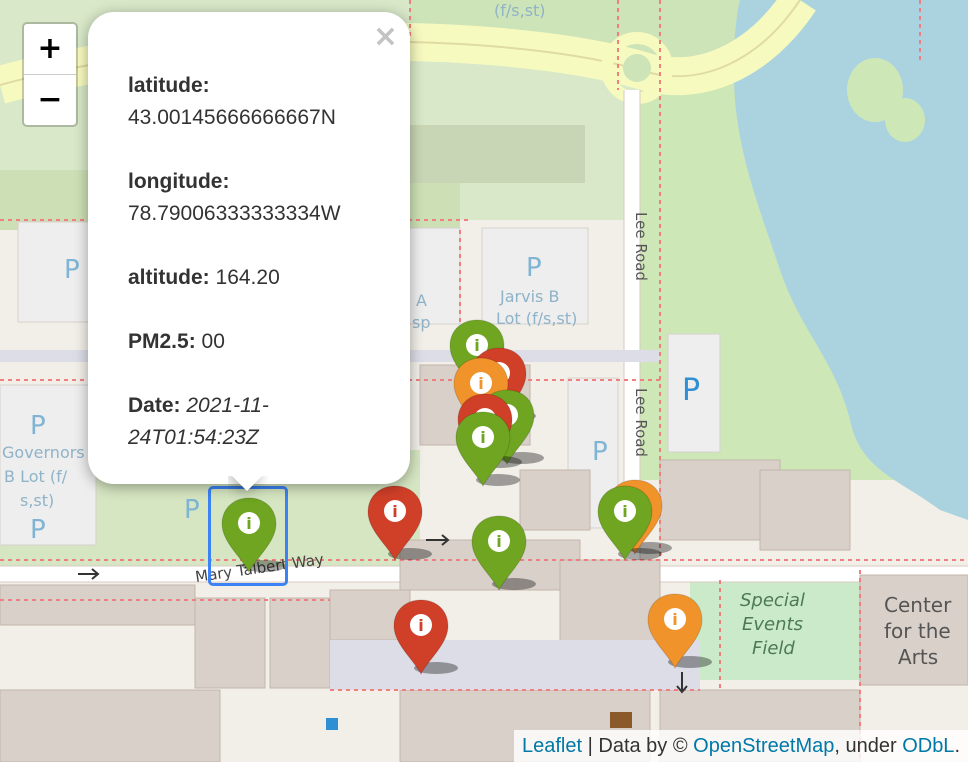  I want to click on zoom-out-button: −, so click(50, 99).